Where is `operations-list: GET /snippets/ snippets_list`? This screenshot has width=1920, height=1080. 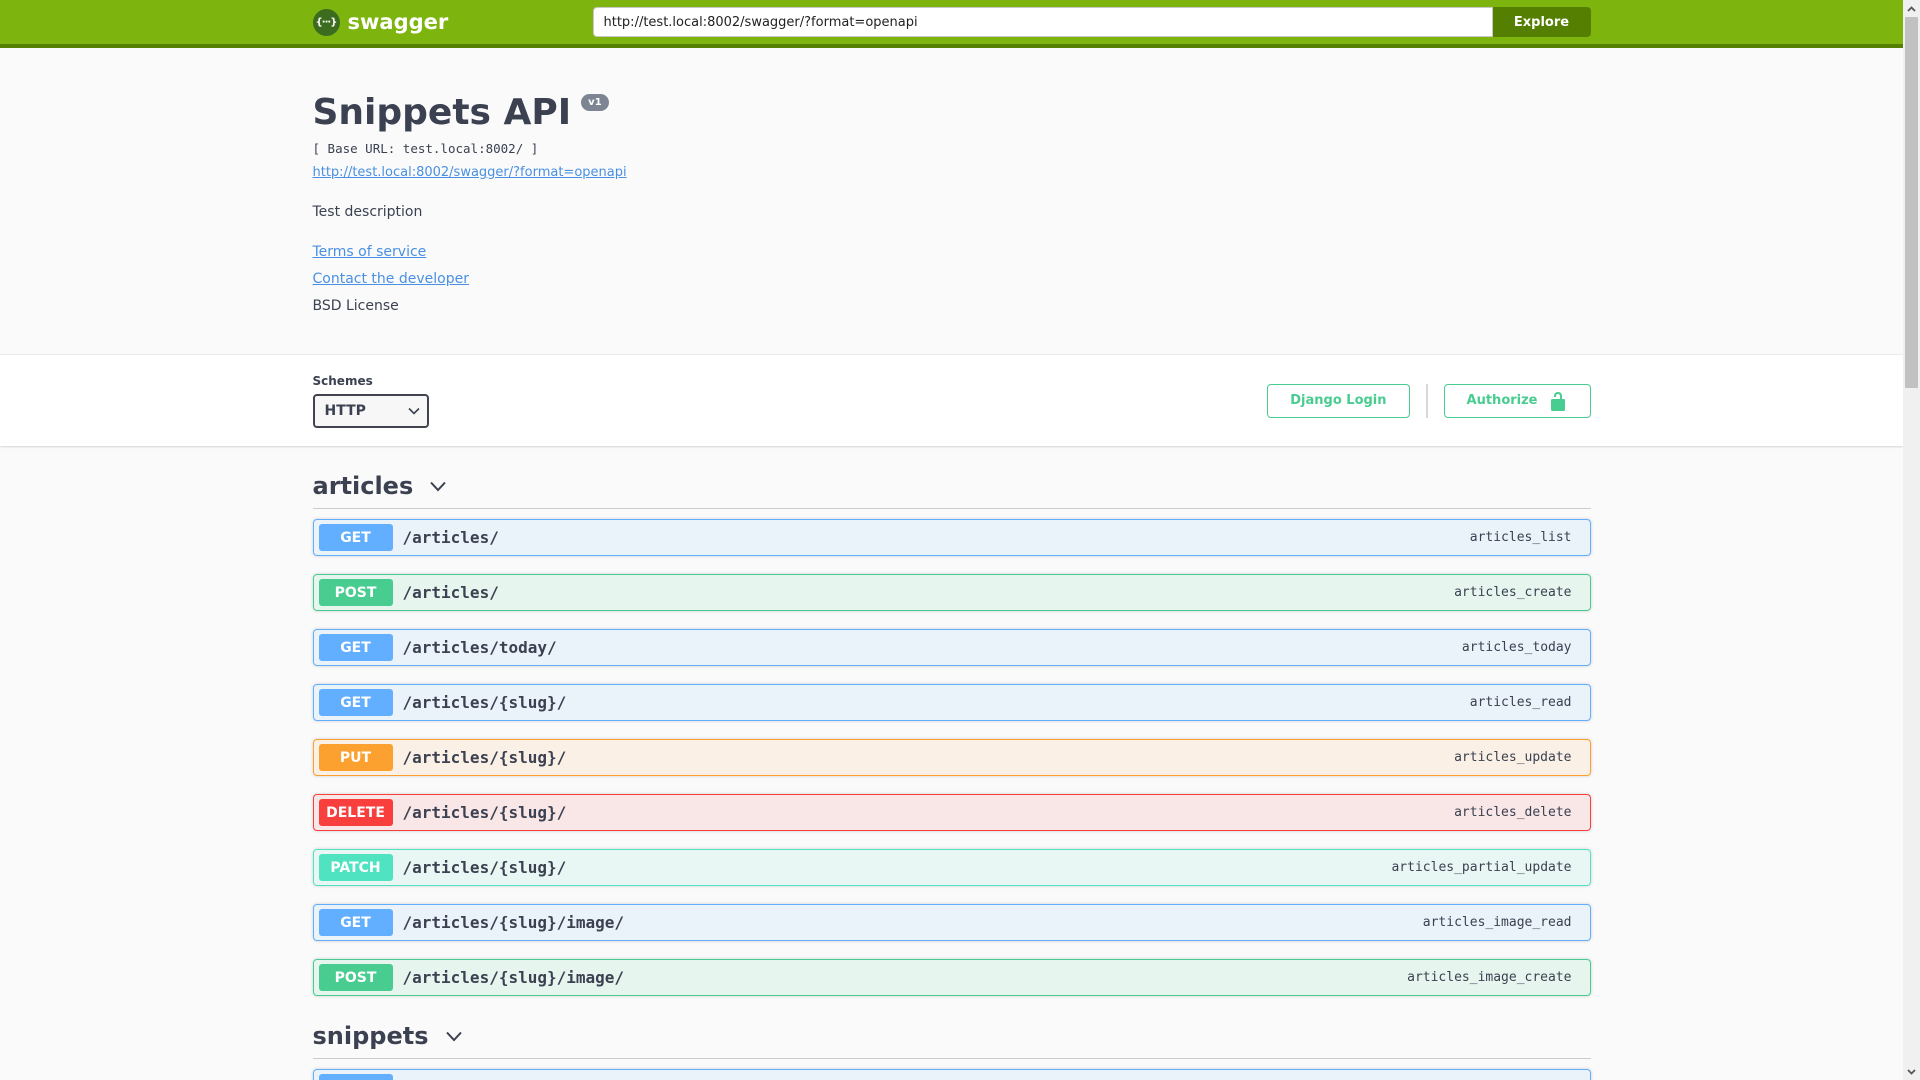 operations-list: GET /snippets/ snippets_list is located at coordinates (951, 1074).